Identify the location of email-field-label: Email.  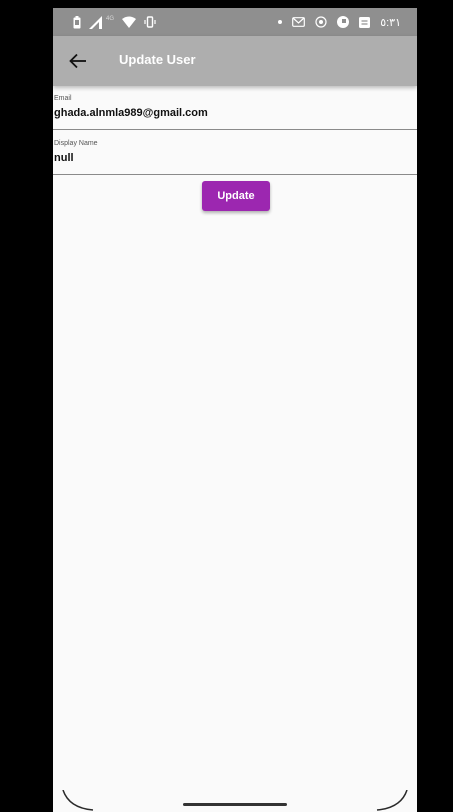
(63, 98).